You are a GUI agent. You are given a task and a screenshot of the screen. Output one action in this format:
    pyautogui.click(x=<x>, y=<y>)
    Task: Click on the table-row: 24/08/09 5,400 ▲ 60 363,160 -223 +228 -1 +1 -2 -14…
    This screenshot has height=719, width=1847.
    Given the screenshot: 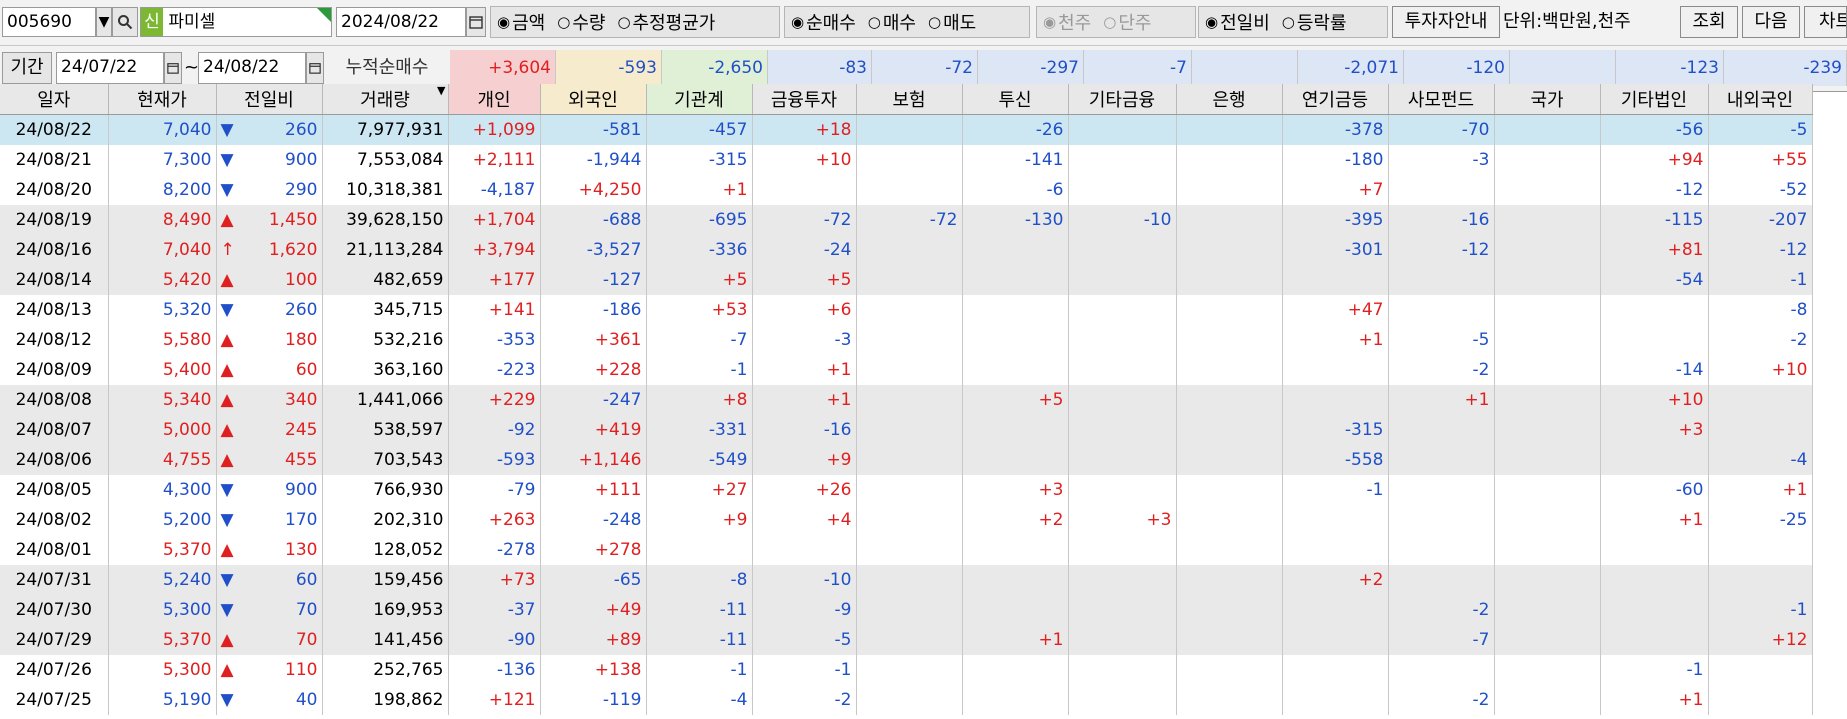 What is the action you would take?
    pyautogui.click(x=906, y=370)
    